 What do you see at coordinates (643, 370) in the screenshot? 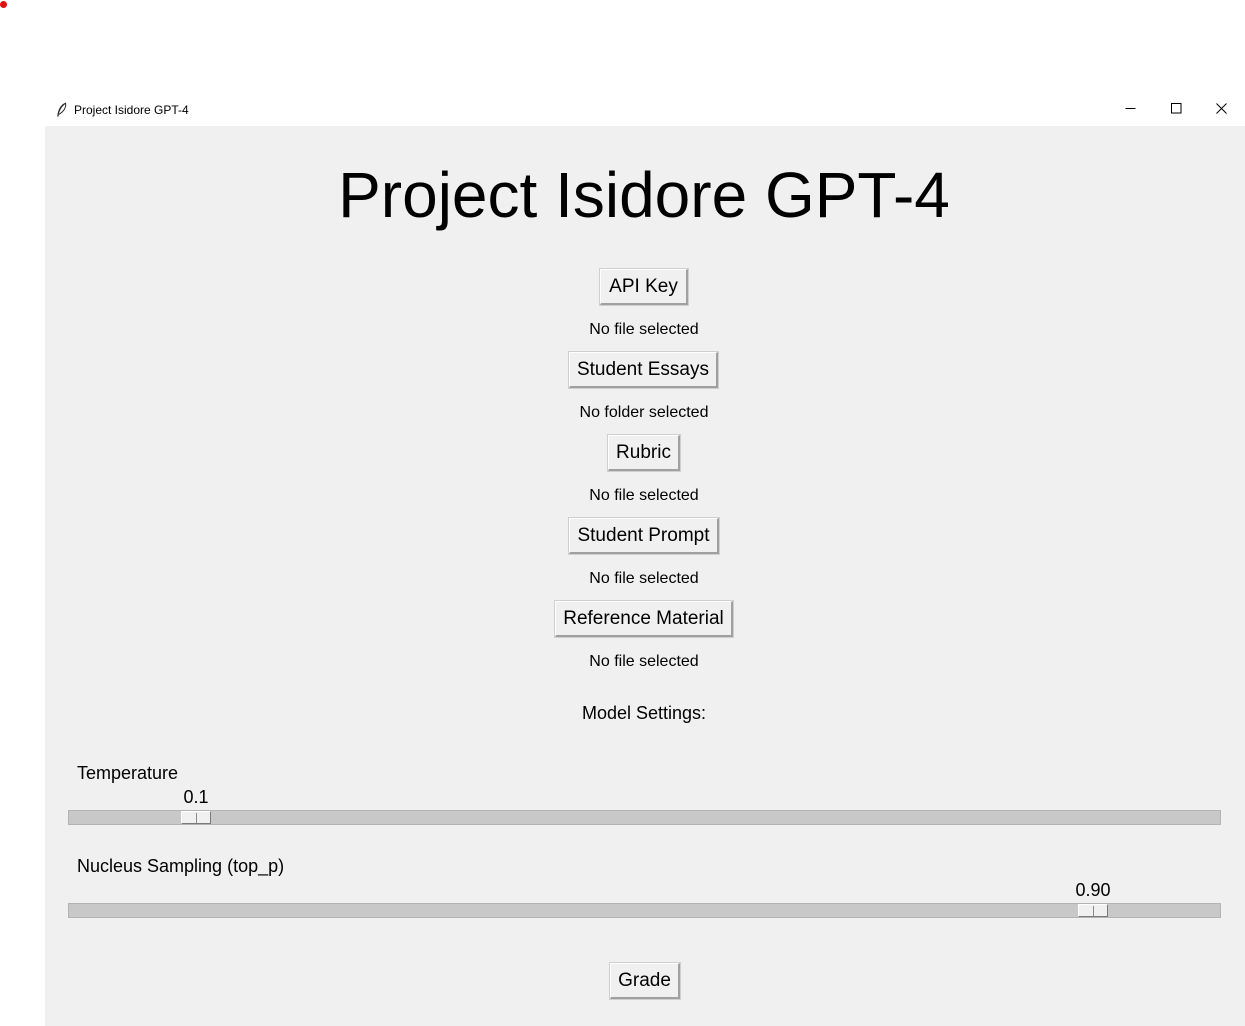
I see `student-essays-button: Student Essays` at bounding box center [643, 370].